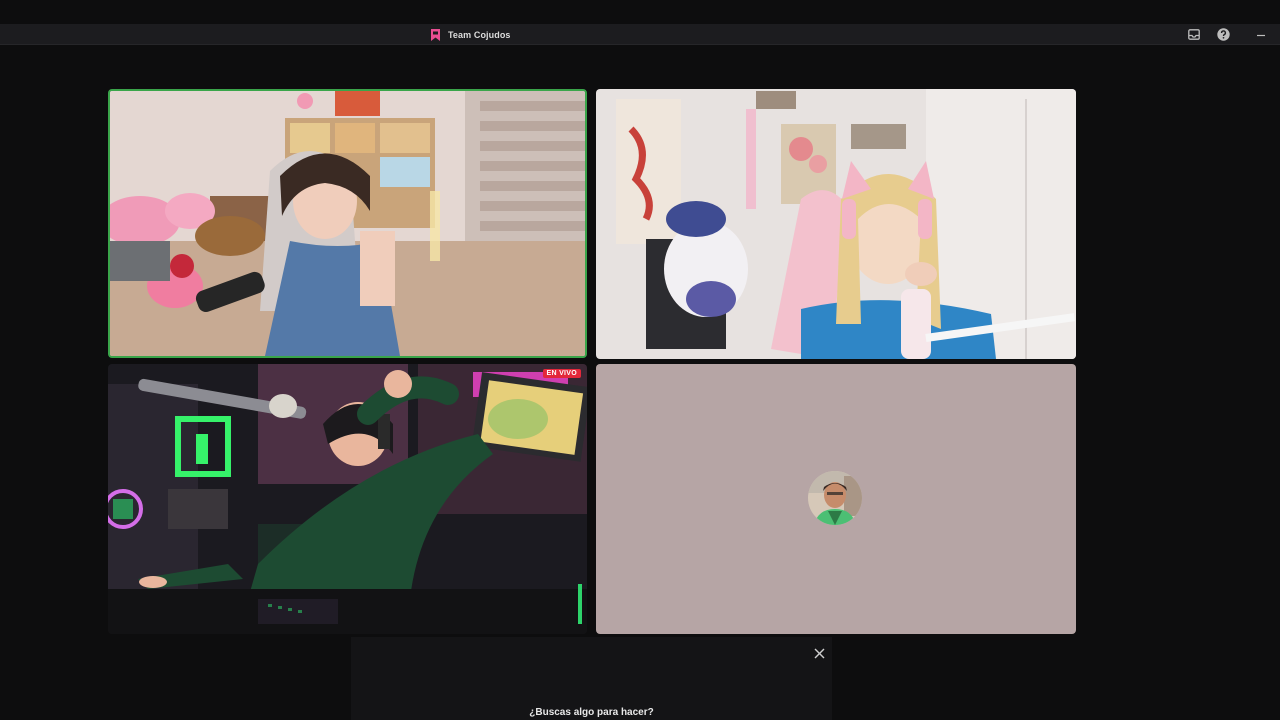  I want to click on close-icon, so click(819, 653).